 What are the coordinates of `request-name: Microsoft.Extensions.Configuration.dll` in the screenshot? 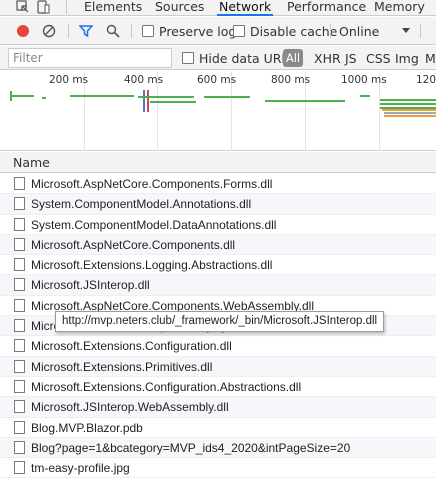 It's located at (131, 346).